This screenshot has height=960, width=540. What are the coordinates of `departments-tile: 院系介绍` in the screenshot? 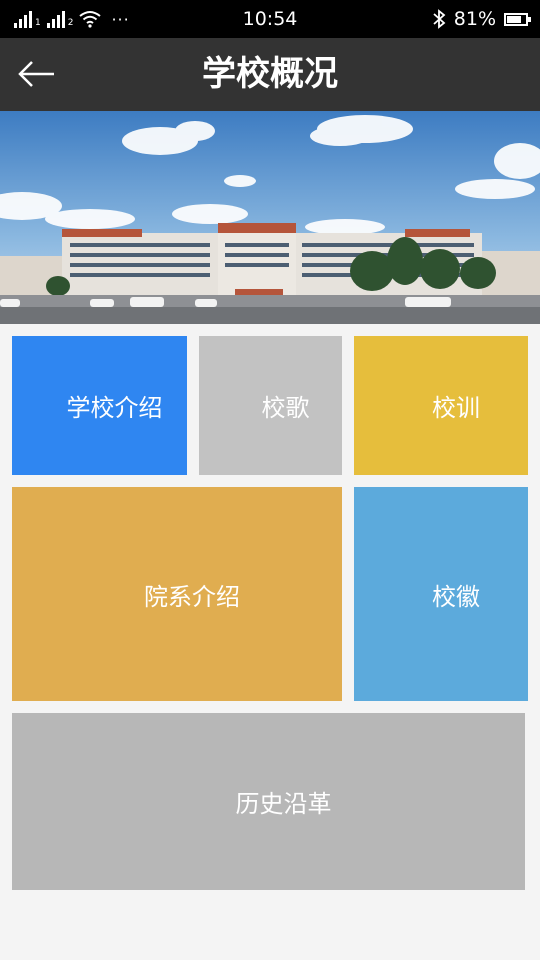 It's located at (177, 594).